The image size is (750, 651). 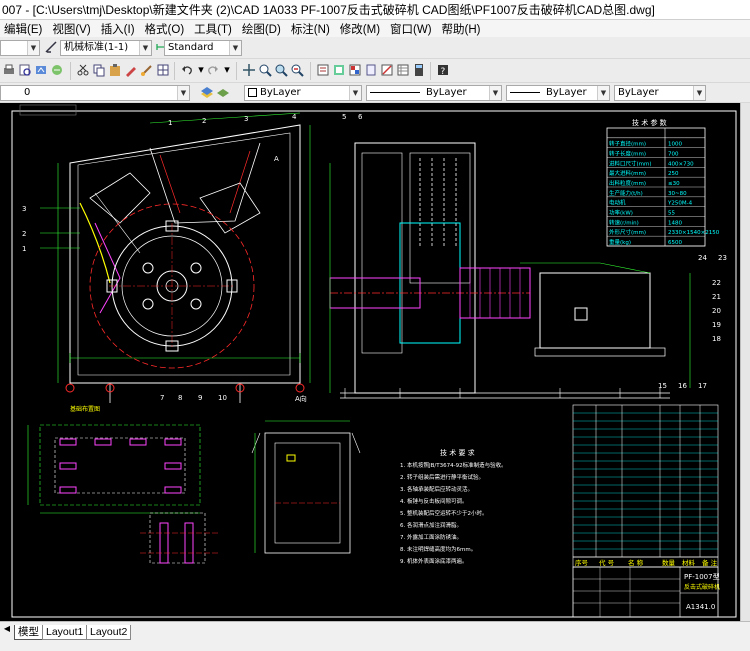 I want to click on block-editor-icon, so click(x=163, y=70).